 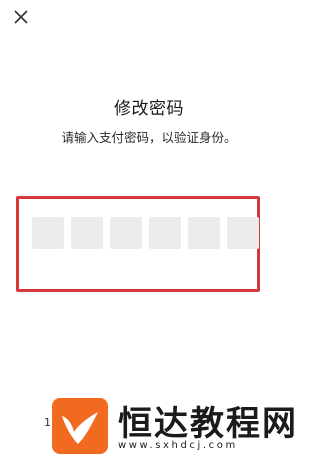 What do you see at coordinates (80, 426) in the screenshot?
I see `site-logo-icon` at bounding box center [80, 426].